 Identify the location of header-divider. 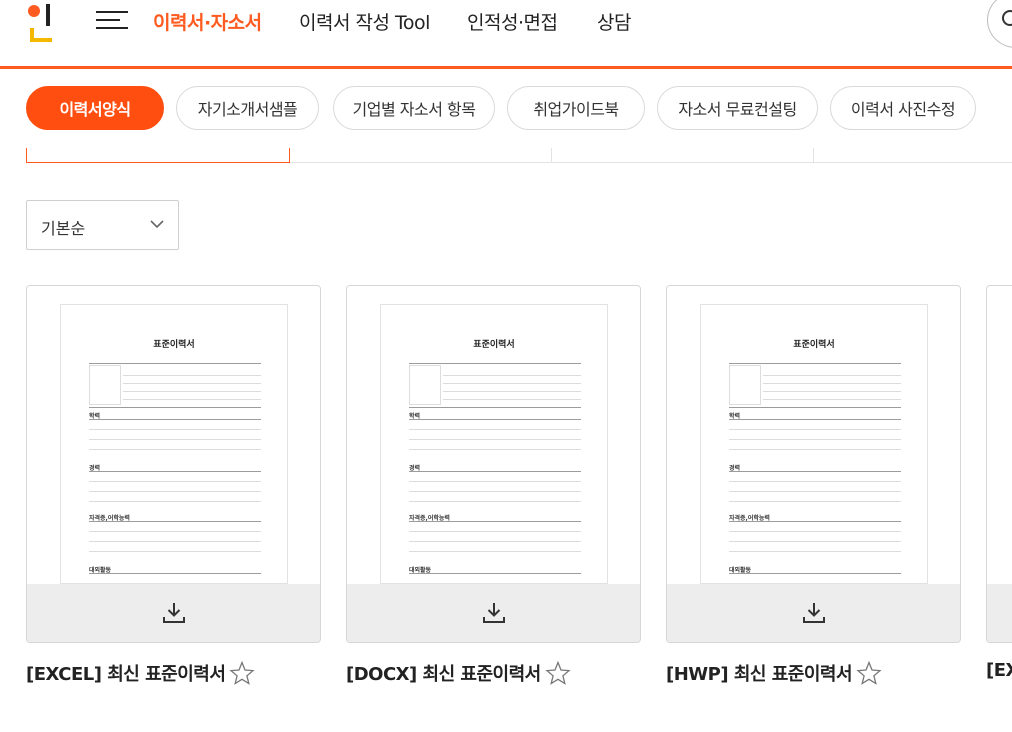
(506, 67).